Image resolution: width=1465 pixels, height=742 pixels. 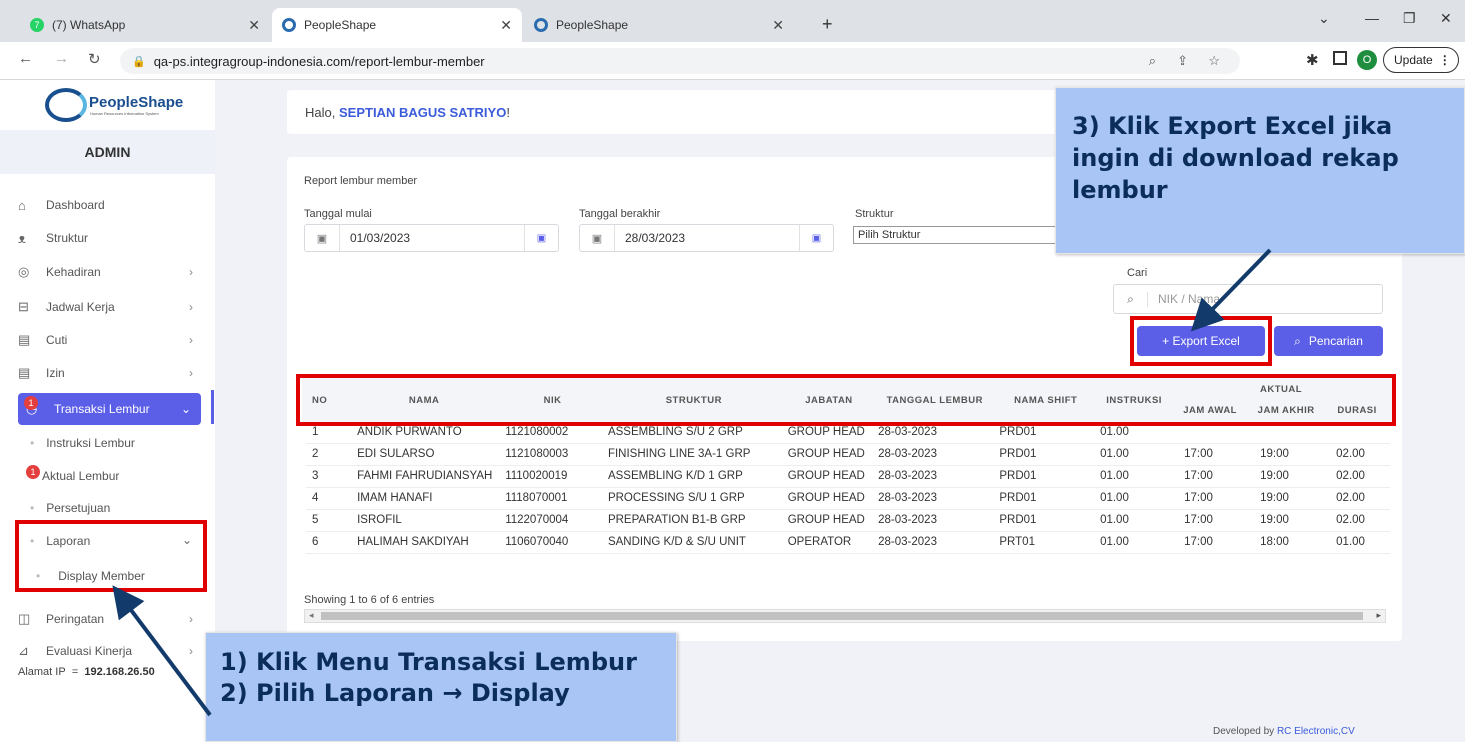 What do you see at coordinates (693, 476) in the screenshot?
I see `table-cell: ASSEMBLING K/D 1 GRP` at bounding box center [693, 476].